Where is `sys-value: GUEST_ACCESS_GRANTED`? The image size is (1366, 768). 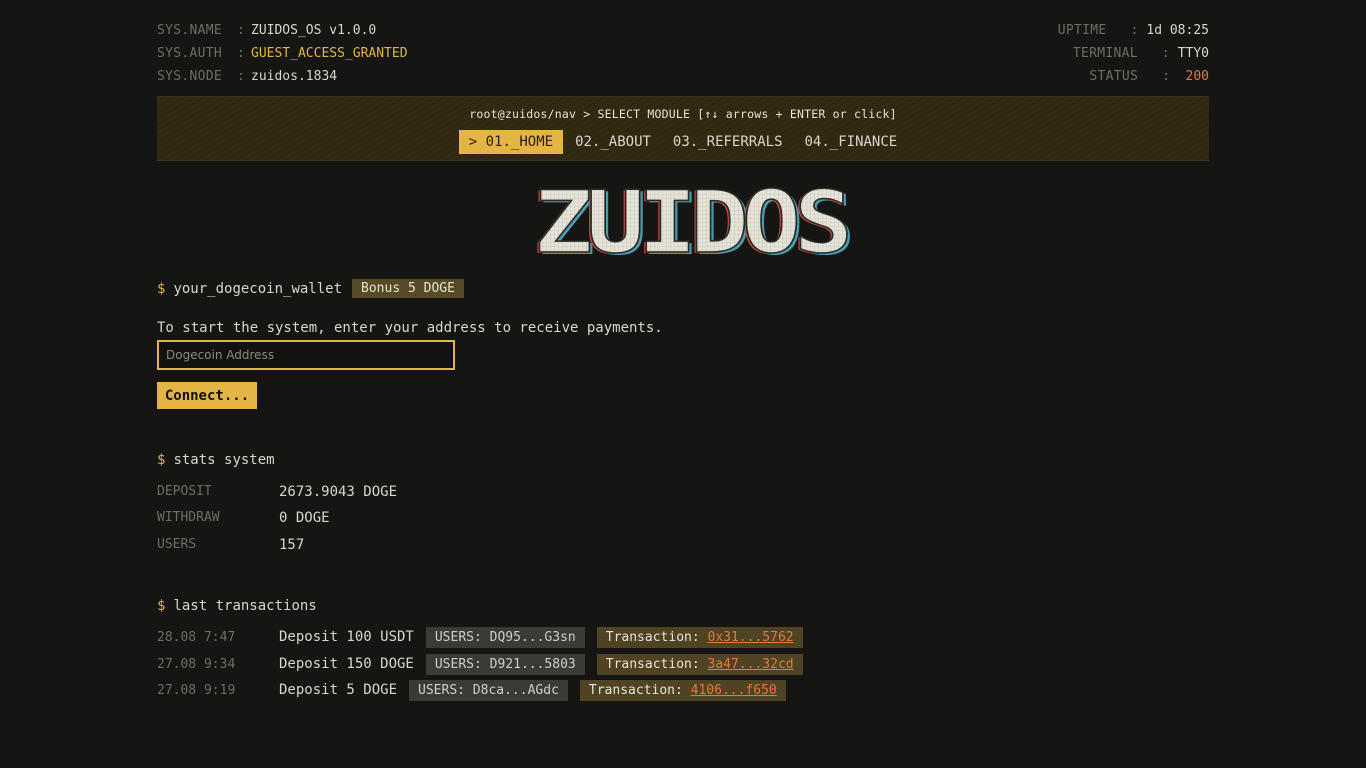
sys-value: GUEST_ACCESS_GRANTED is located at coordinates (329, 53).